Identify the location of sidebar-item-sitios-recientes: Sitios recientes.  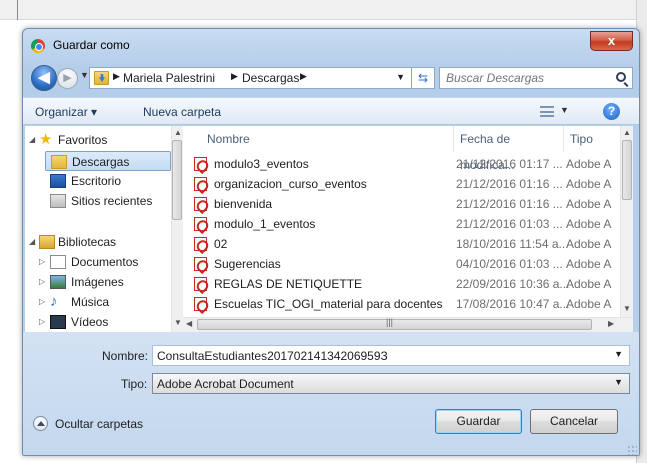
(99, 201).